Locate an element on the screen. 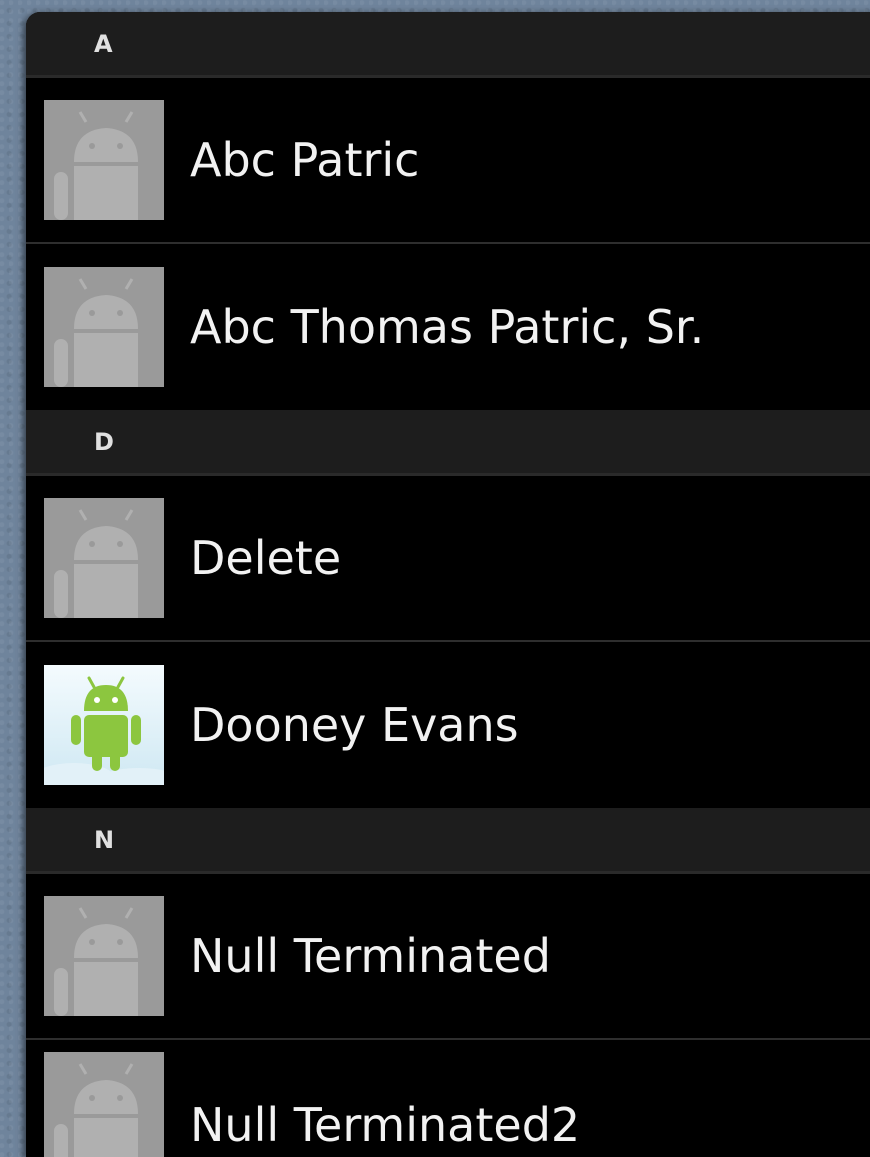 The width and height of the screenshot is (870, 1157). section-header-a: A is located at coordinates (448, 45).